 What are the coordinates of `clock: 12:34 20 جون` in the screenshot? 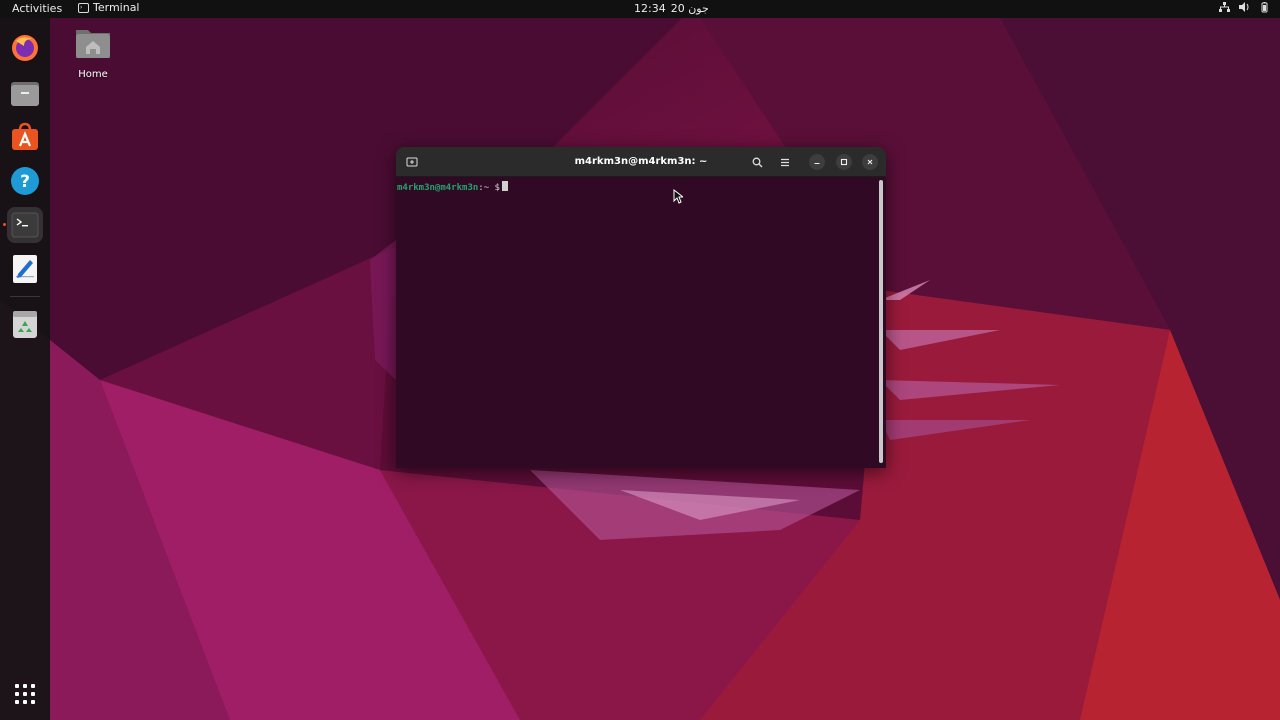 It's located at (671, 8).